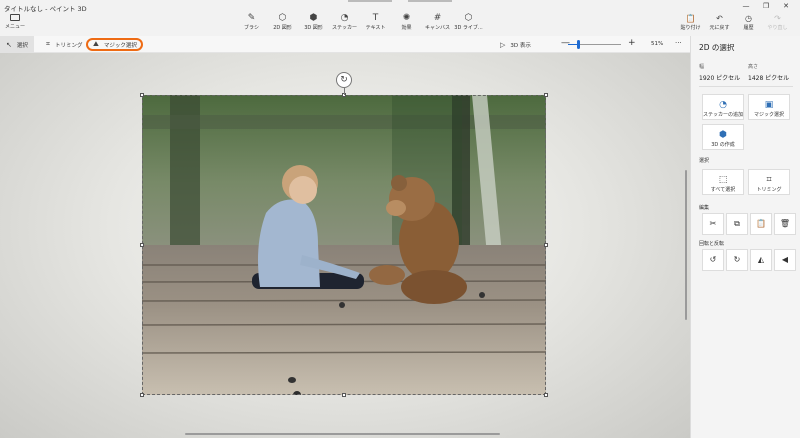  I want to click on rotate-right-button: ↻, so click(737, 260).